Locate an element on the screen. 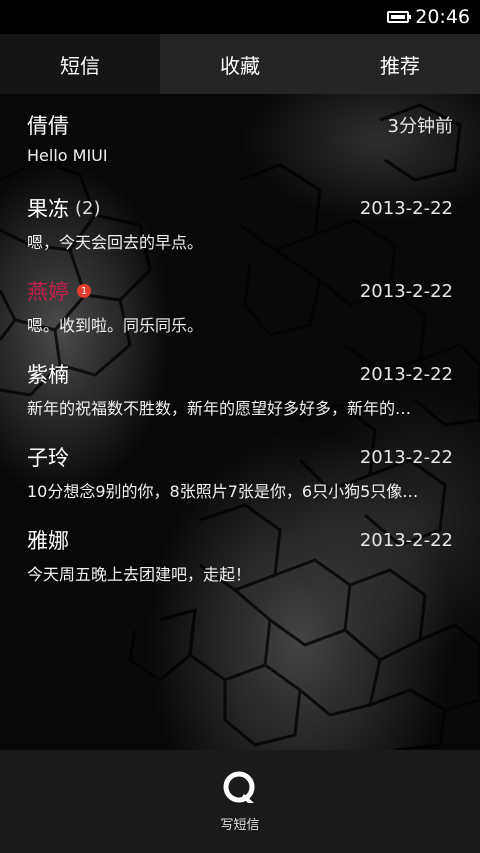 This screenshot has width=480, height=853. battery-icon is located at coordinates (399, 17).